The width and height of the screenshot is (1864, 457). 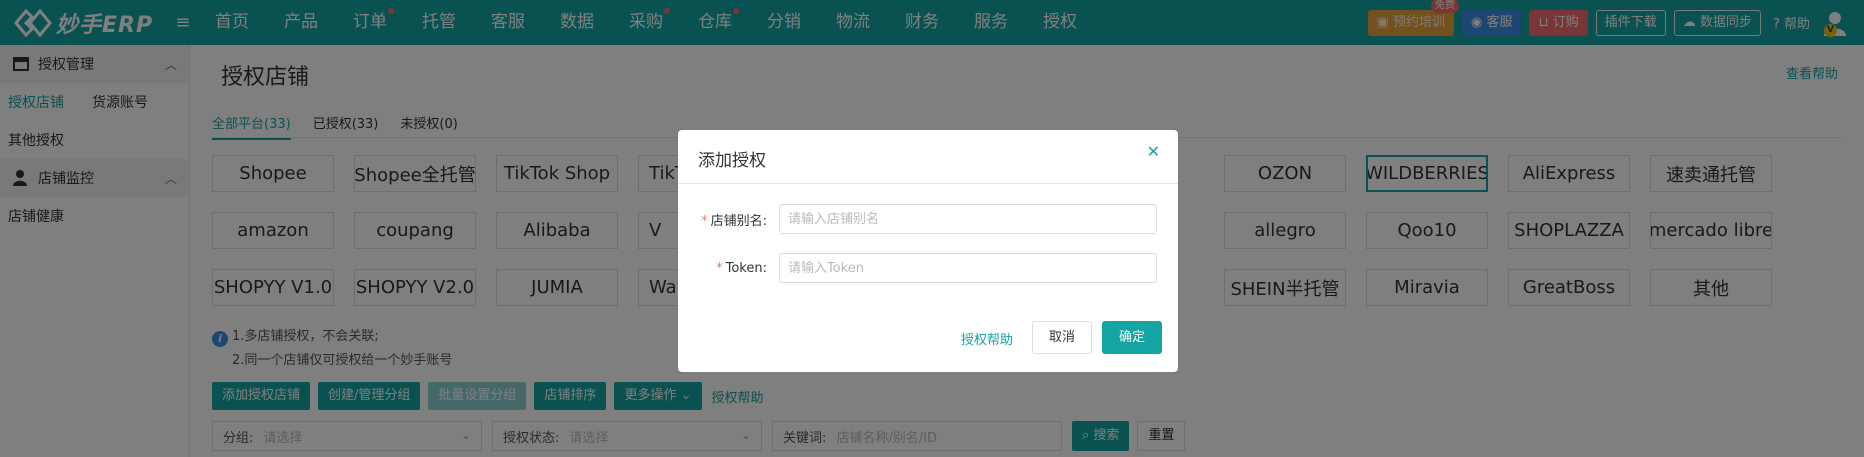 What do you see at coordinates (968, 268) in the screenshot?
I see `token-input` at bounding box center [968, 268].